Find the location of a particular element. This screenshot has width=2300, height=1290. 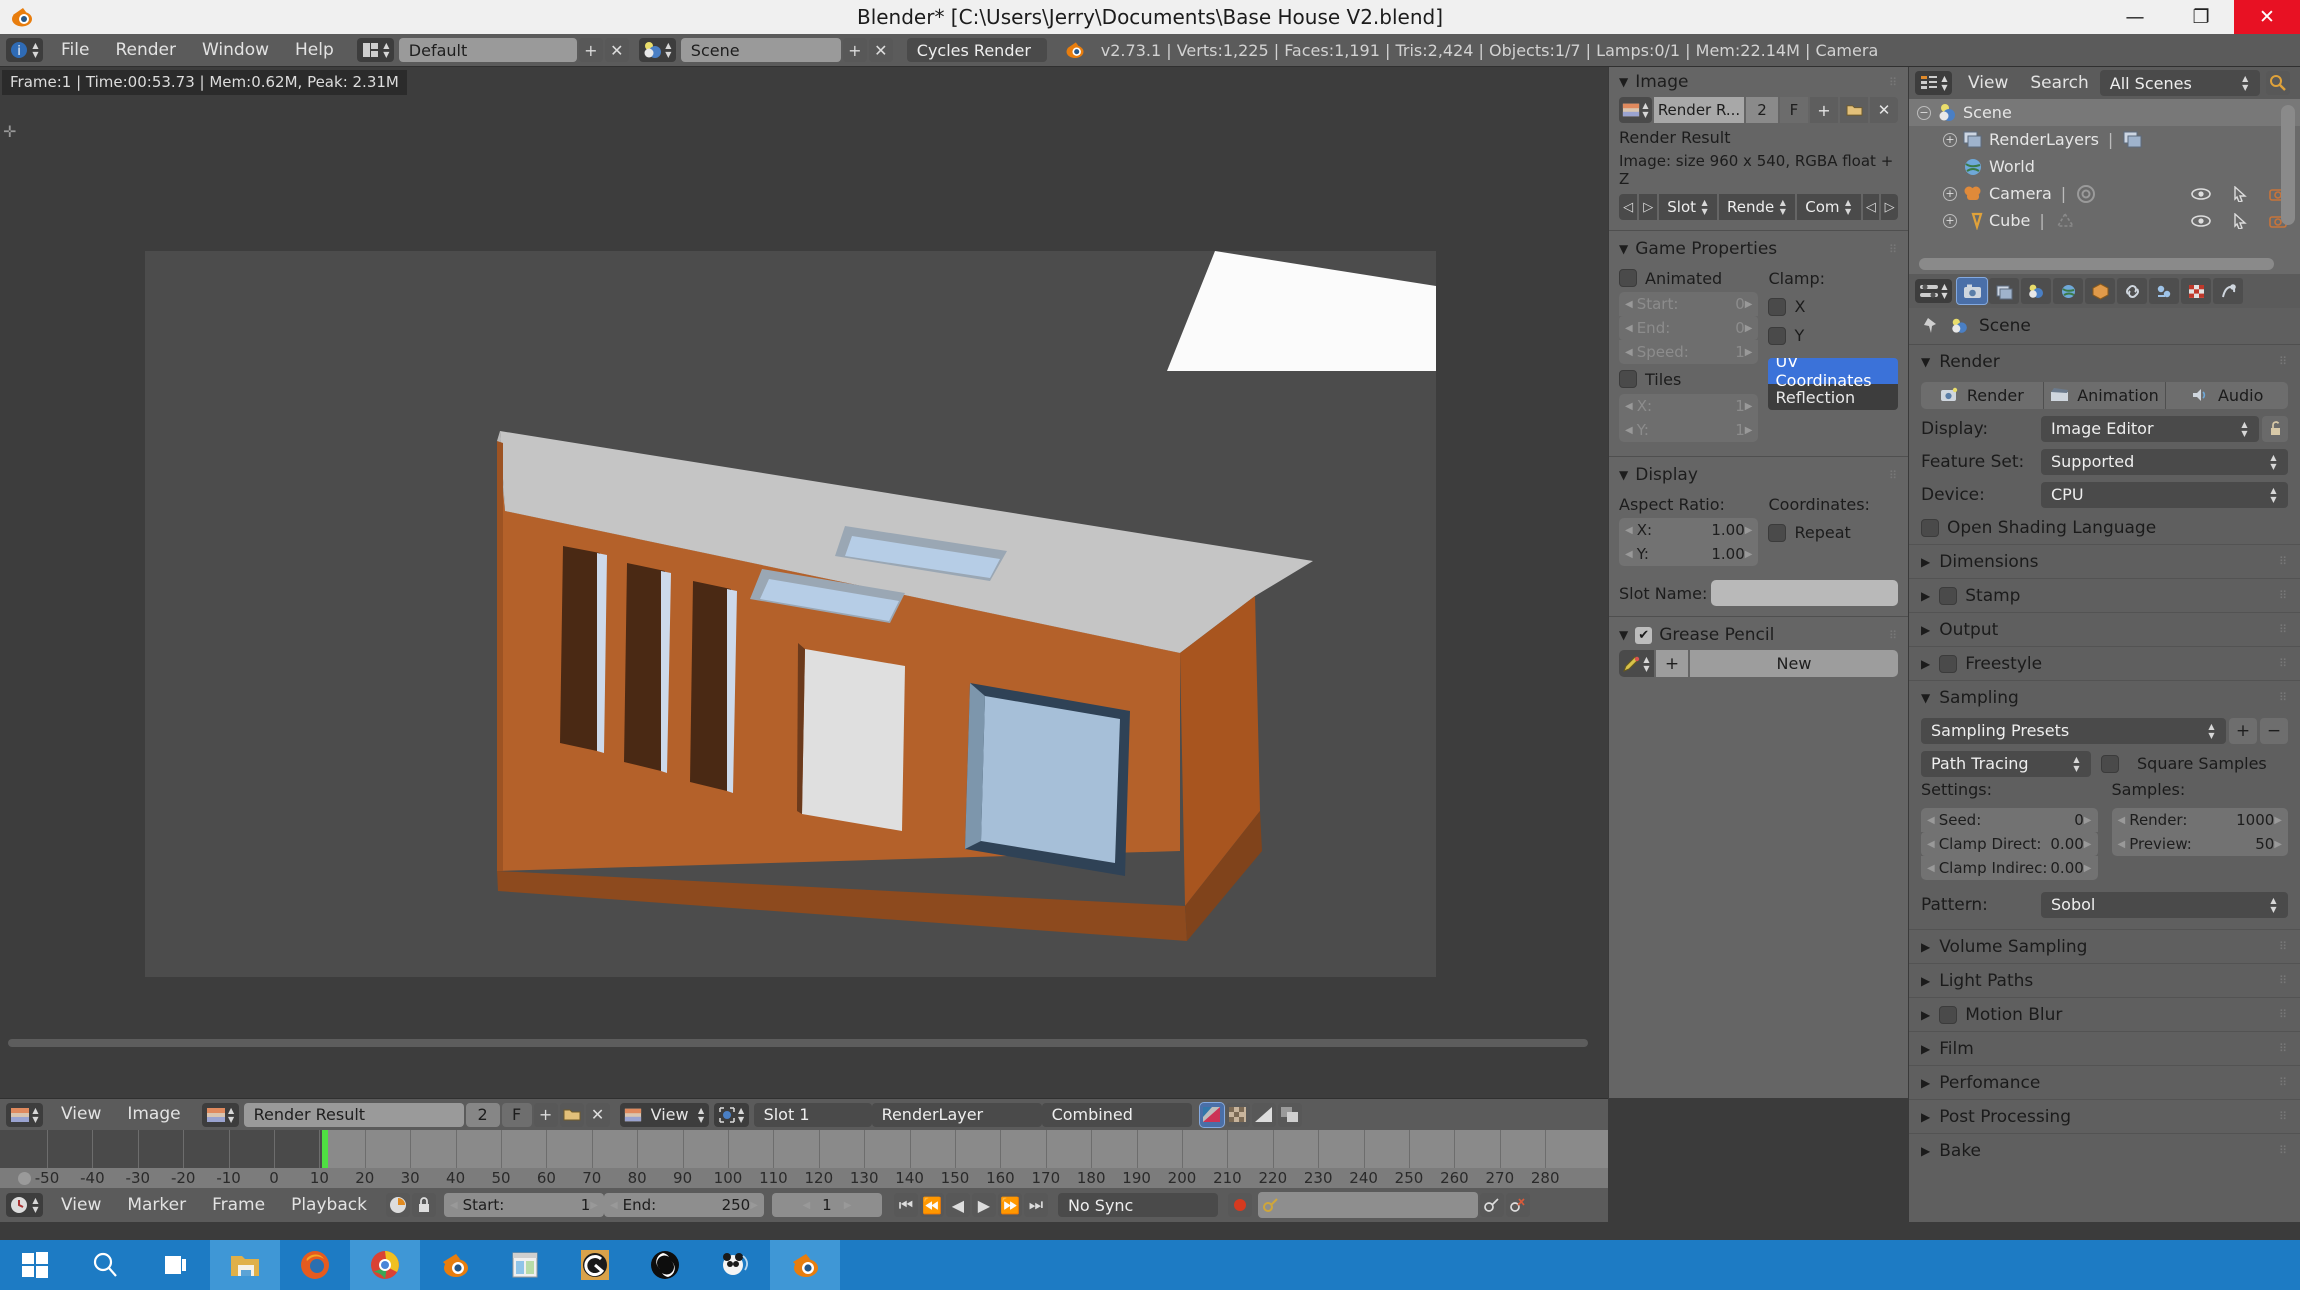

film-panel-header: ▶ Film ⠿ is located at coordinates (2104, 1048).